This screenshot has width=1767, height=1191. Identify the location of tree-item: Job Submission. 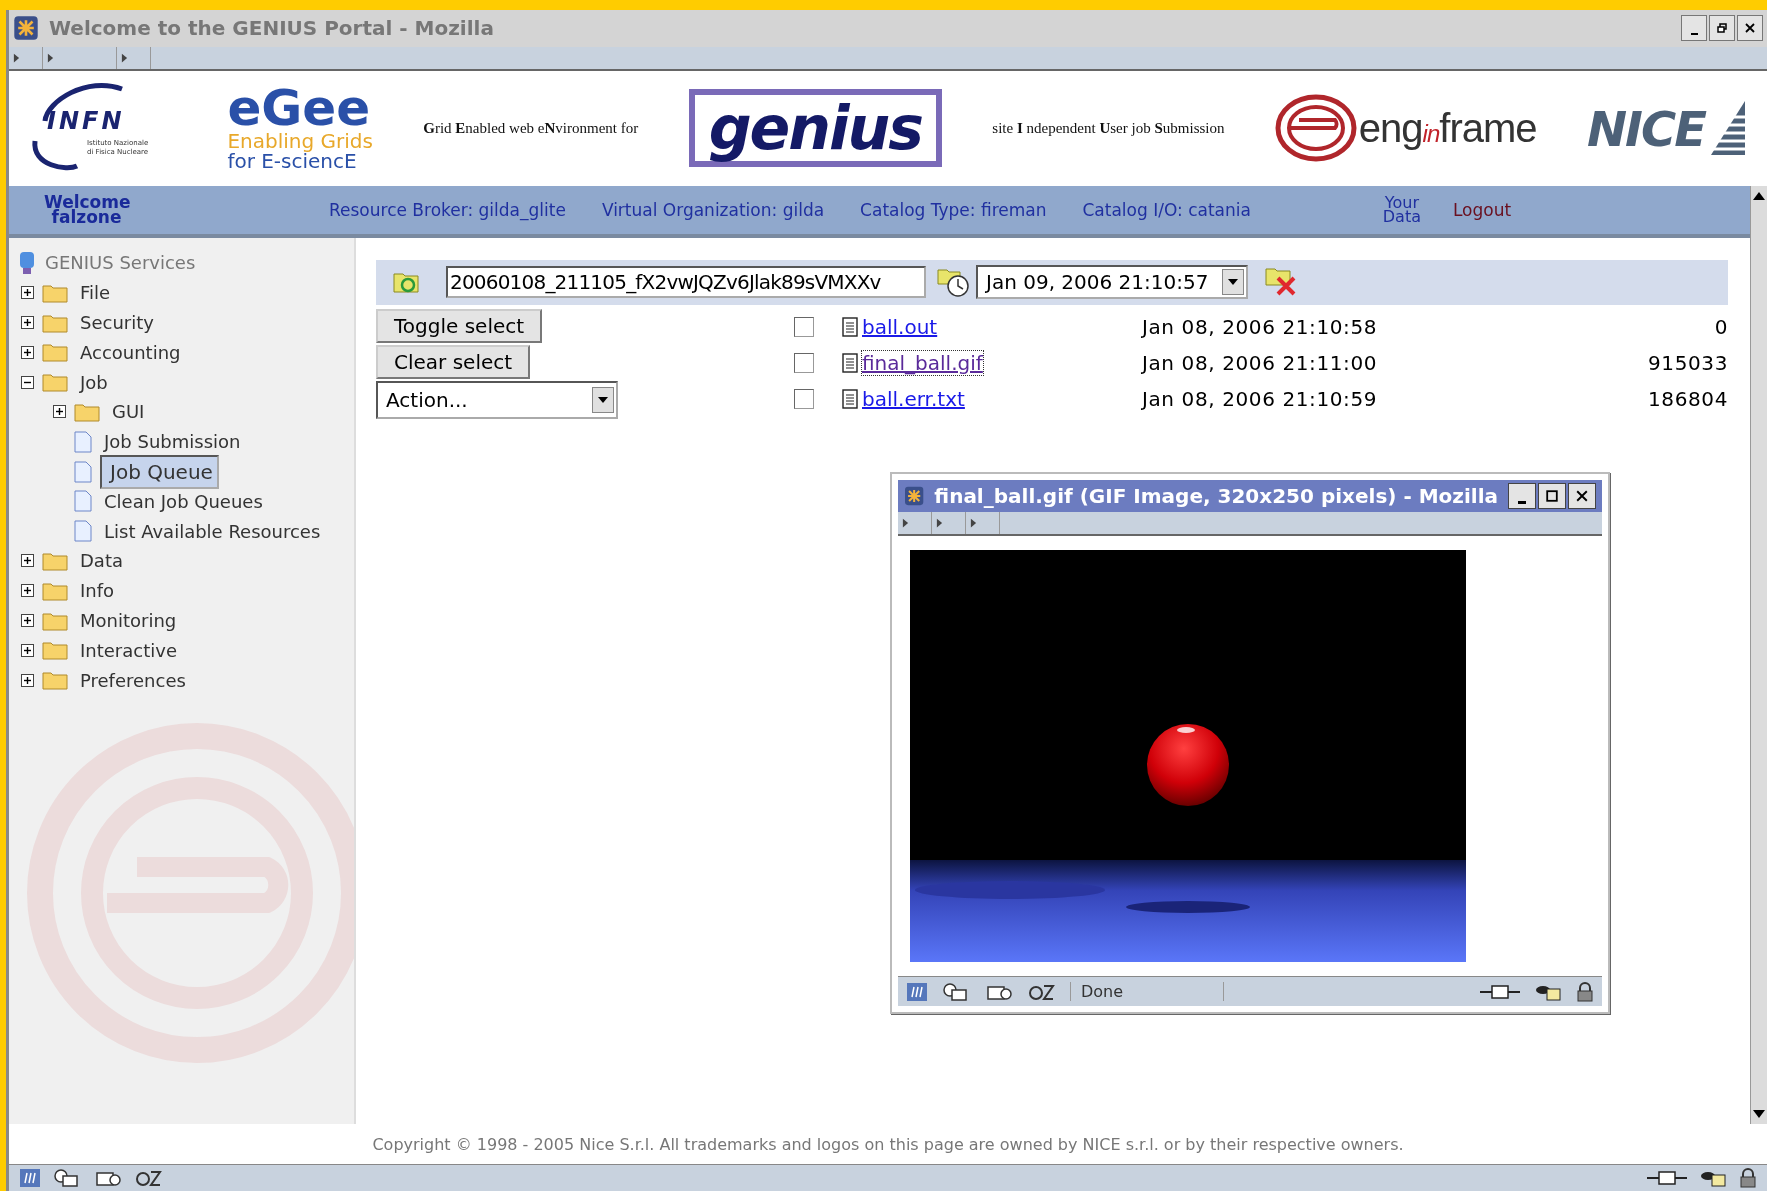
(172, 442).